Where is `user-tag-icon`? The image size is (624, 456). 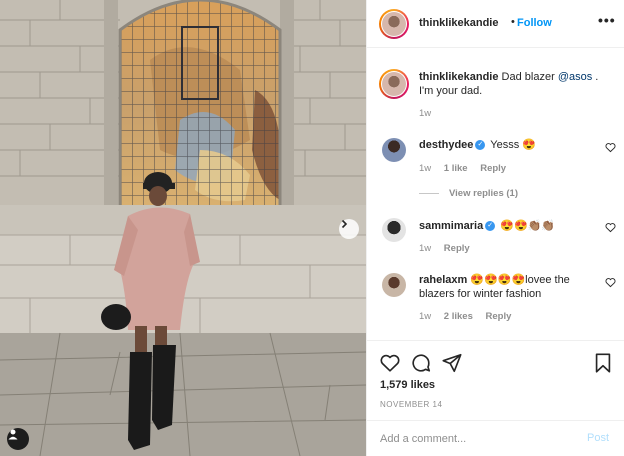
user-tag-icon is located at coordinates (13, 434).